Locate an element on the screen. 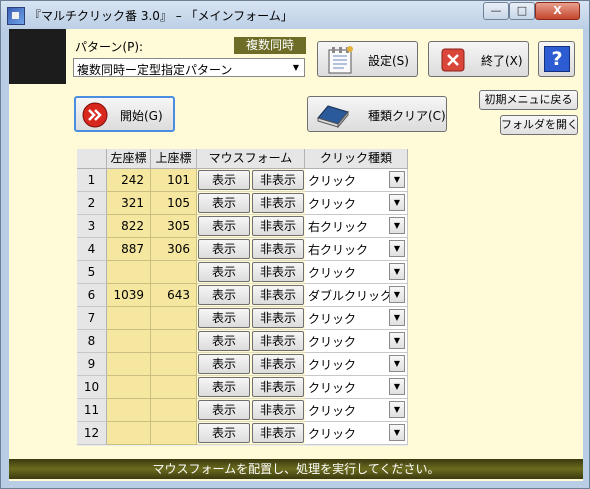  left-coordinate-cell: 1039 is located at coordinates (129, 295).